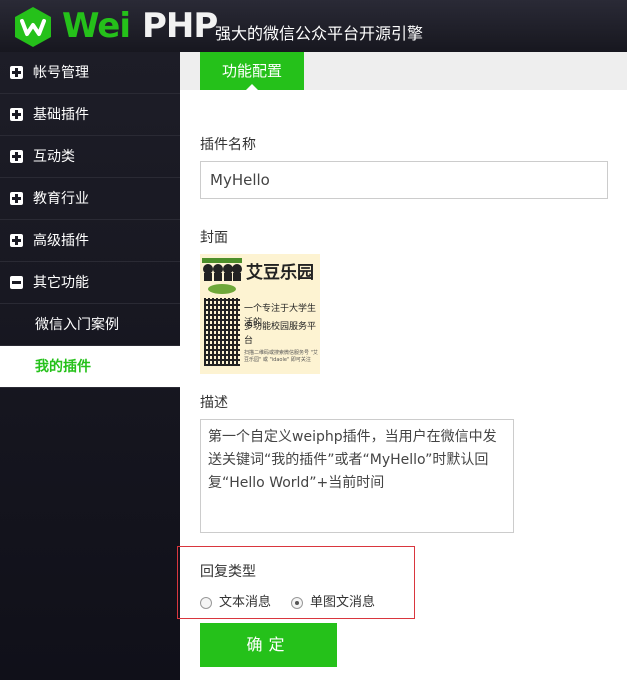  Describe the element at coordinates (90, 199) in the screenshot. I see `sidebar-item-education: 教育行业` at that location.